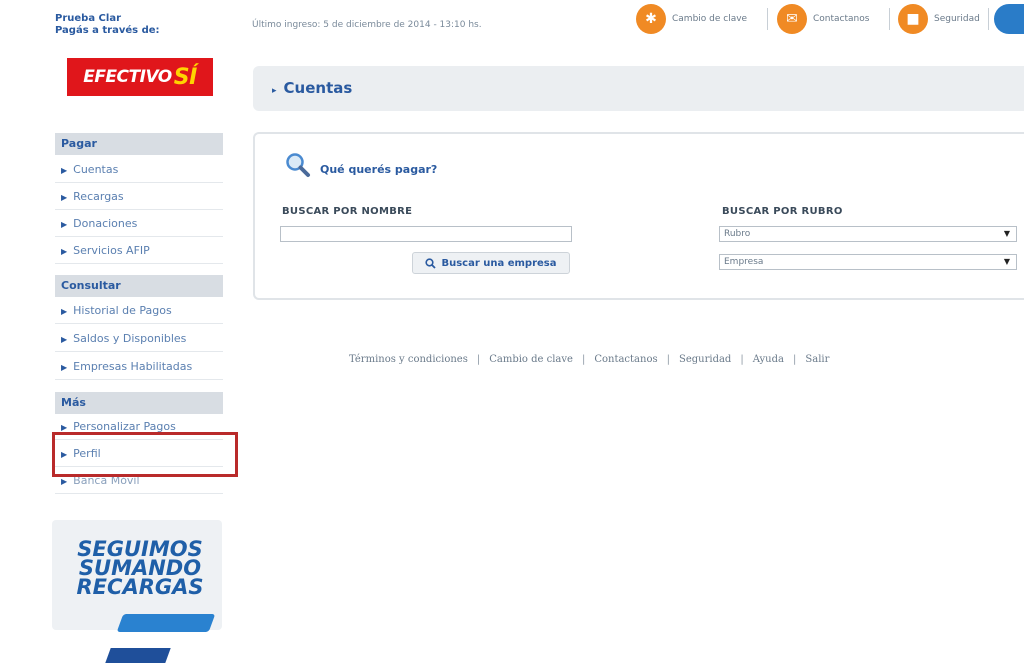  What do you see at coordinates (298, 165) in the screenshot?
I see `magnifier-icon` at bounding box center [298, 165].